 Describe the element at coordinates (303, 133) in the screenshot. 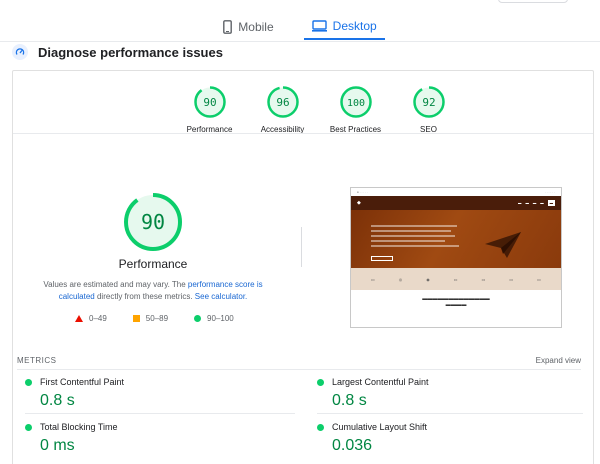

I see `gauges-divider` at that location.